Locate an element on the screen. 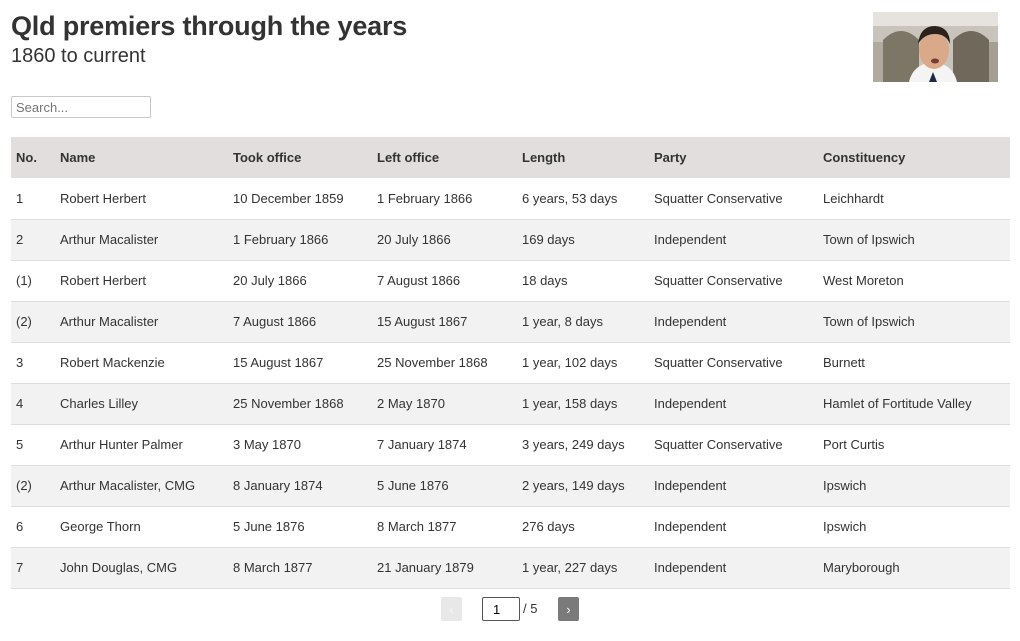  cell-constituency: Port Curtis is located at coordinates (854, 444).